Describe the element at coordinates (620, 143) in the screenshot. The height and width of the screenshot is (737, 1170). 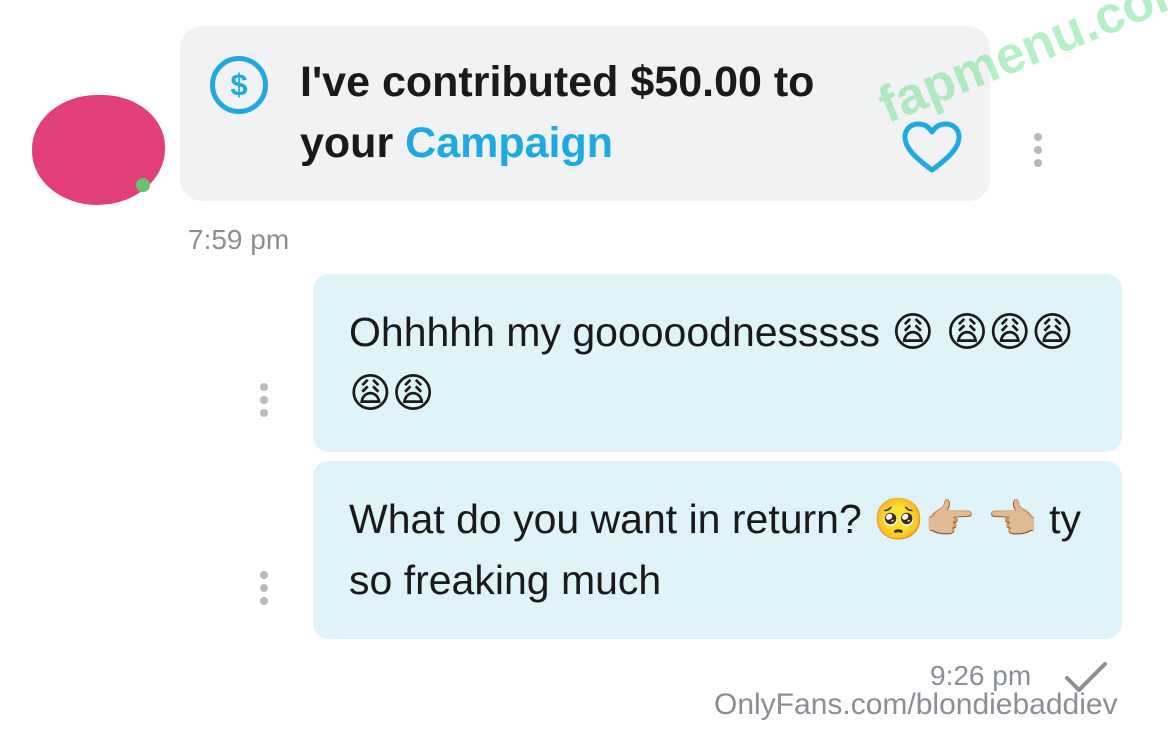
I see `tip-text-line-2: your Campaign` at that location.